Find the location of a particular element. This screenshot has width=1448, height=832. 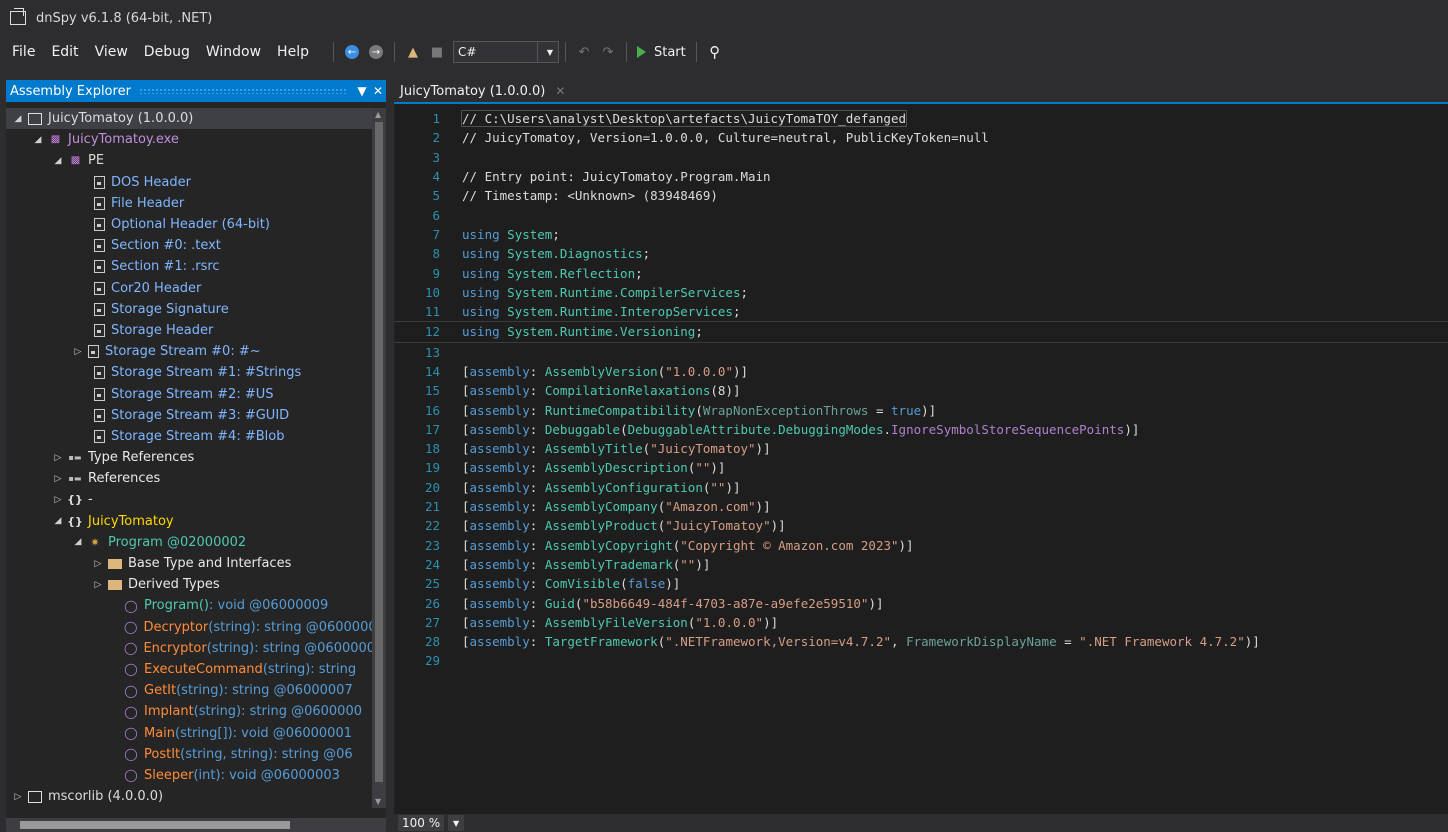

tree-node-method: ◯ PostIt (string, string) : string @06 is located at coordinates (189, 754).